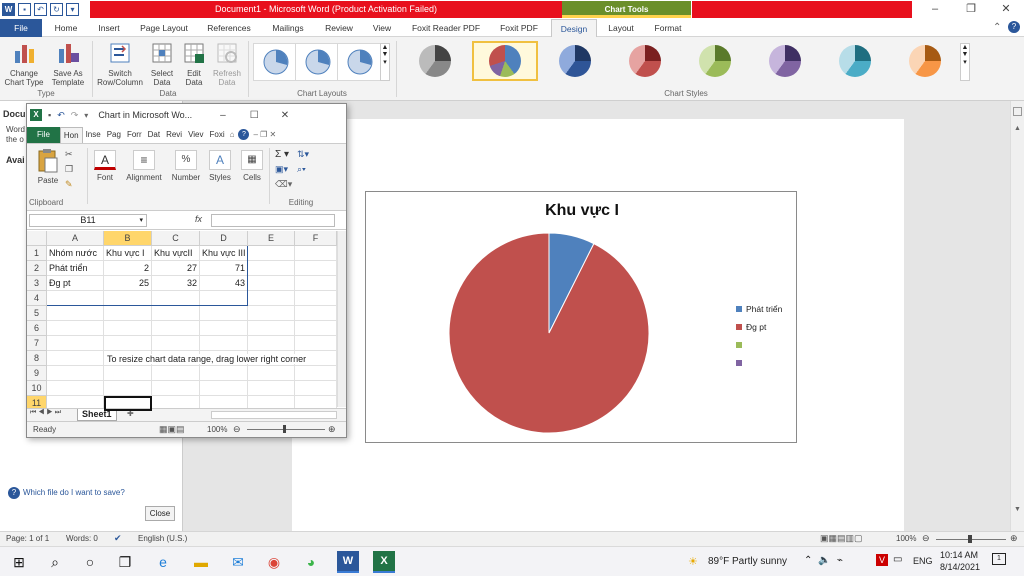 The width and height of the screenshot is (1024, 576). I want to click on minimize-icon: –, so click(223, 115).